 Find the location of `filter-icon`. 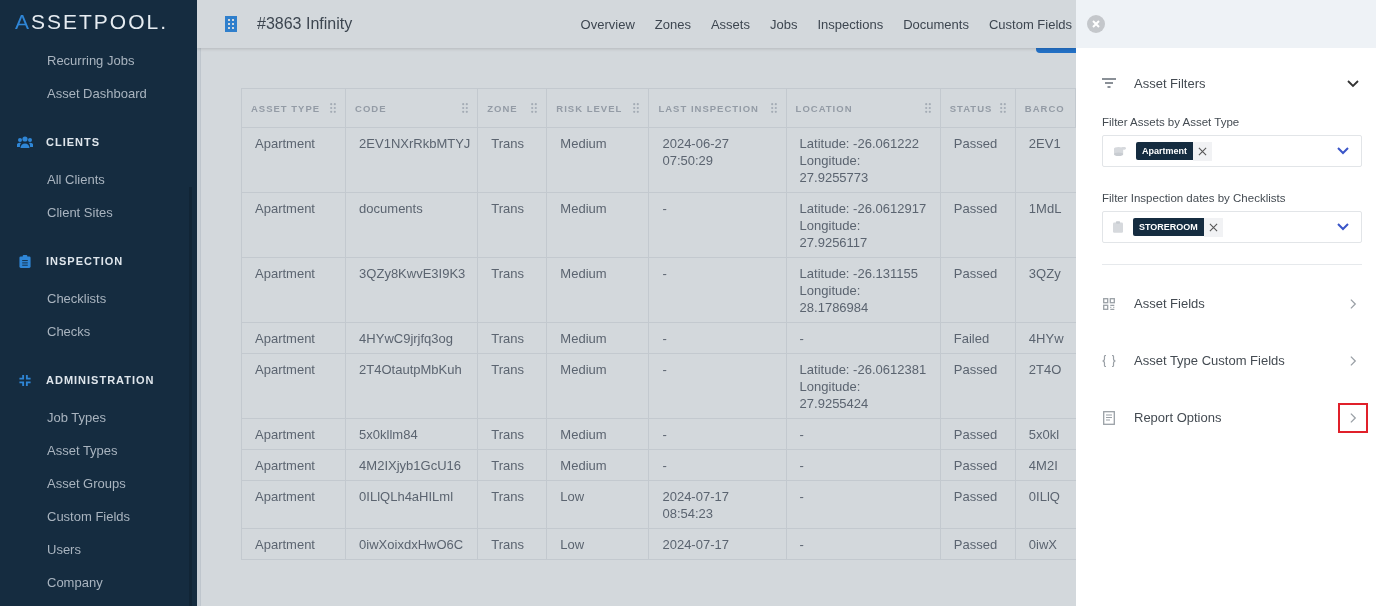

filter-icon is located at coordinates (1109, 83).